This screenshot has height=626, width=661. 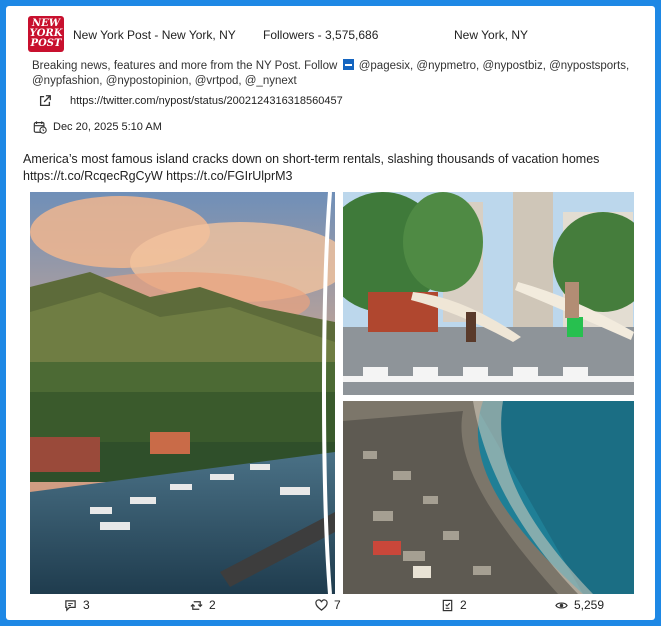 I want to click on reposts-count: 2, so click(x=212, y=605).